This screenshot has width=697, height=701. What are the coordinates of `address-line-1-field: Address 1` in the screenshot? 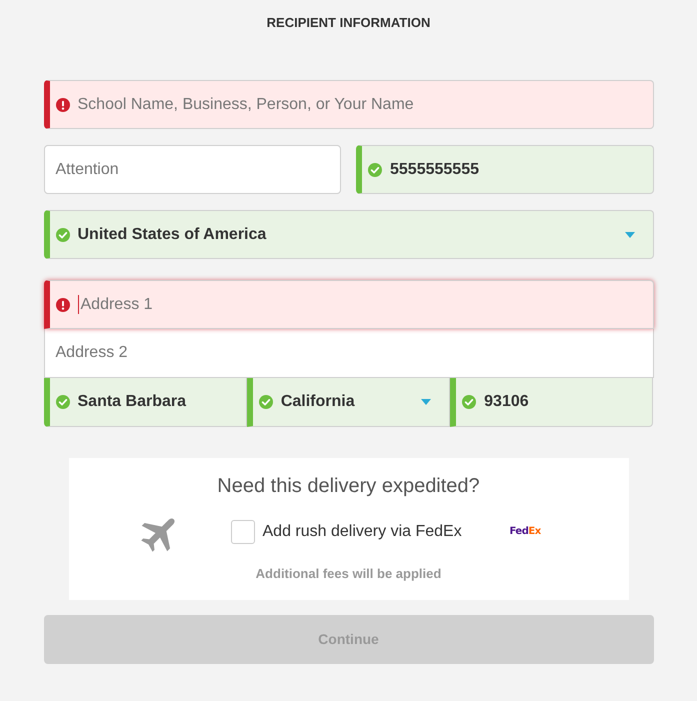 It's located at (349, 304).